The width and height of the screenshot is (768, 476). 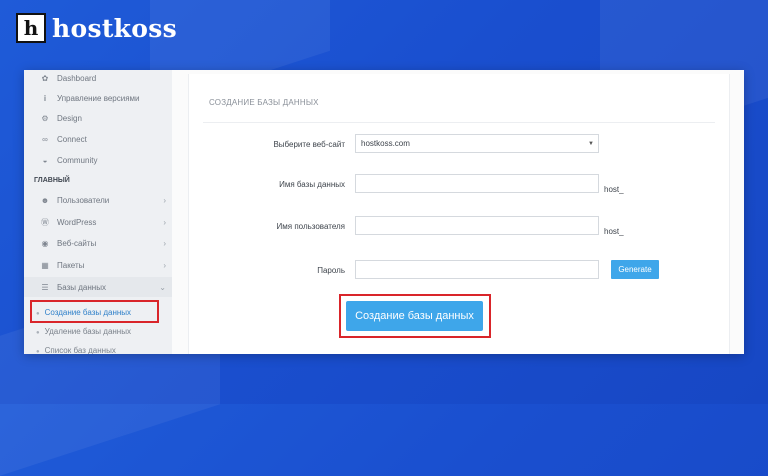 What do you see at coordinates (45, 160) in the screenshot?
I see `chat-icon: ◒` at bounding box center [45, 160].